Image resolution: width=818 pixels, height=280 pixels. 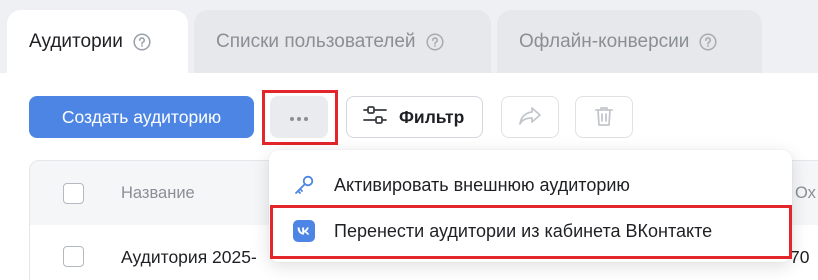 I want to click on vk-transfer-highlight, so click(x=531, y=232).